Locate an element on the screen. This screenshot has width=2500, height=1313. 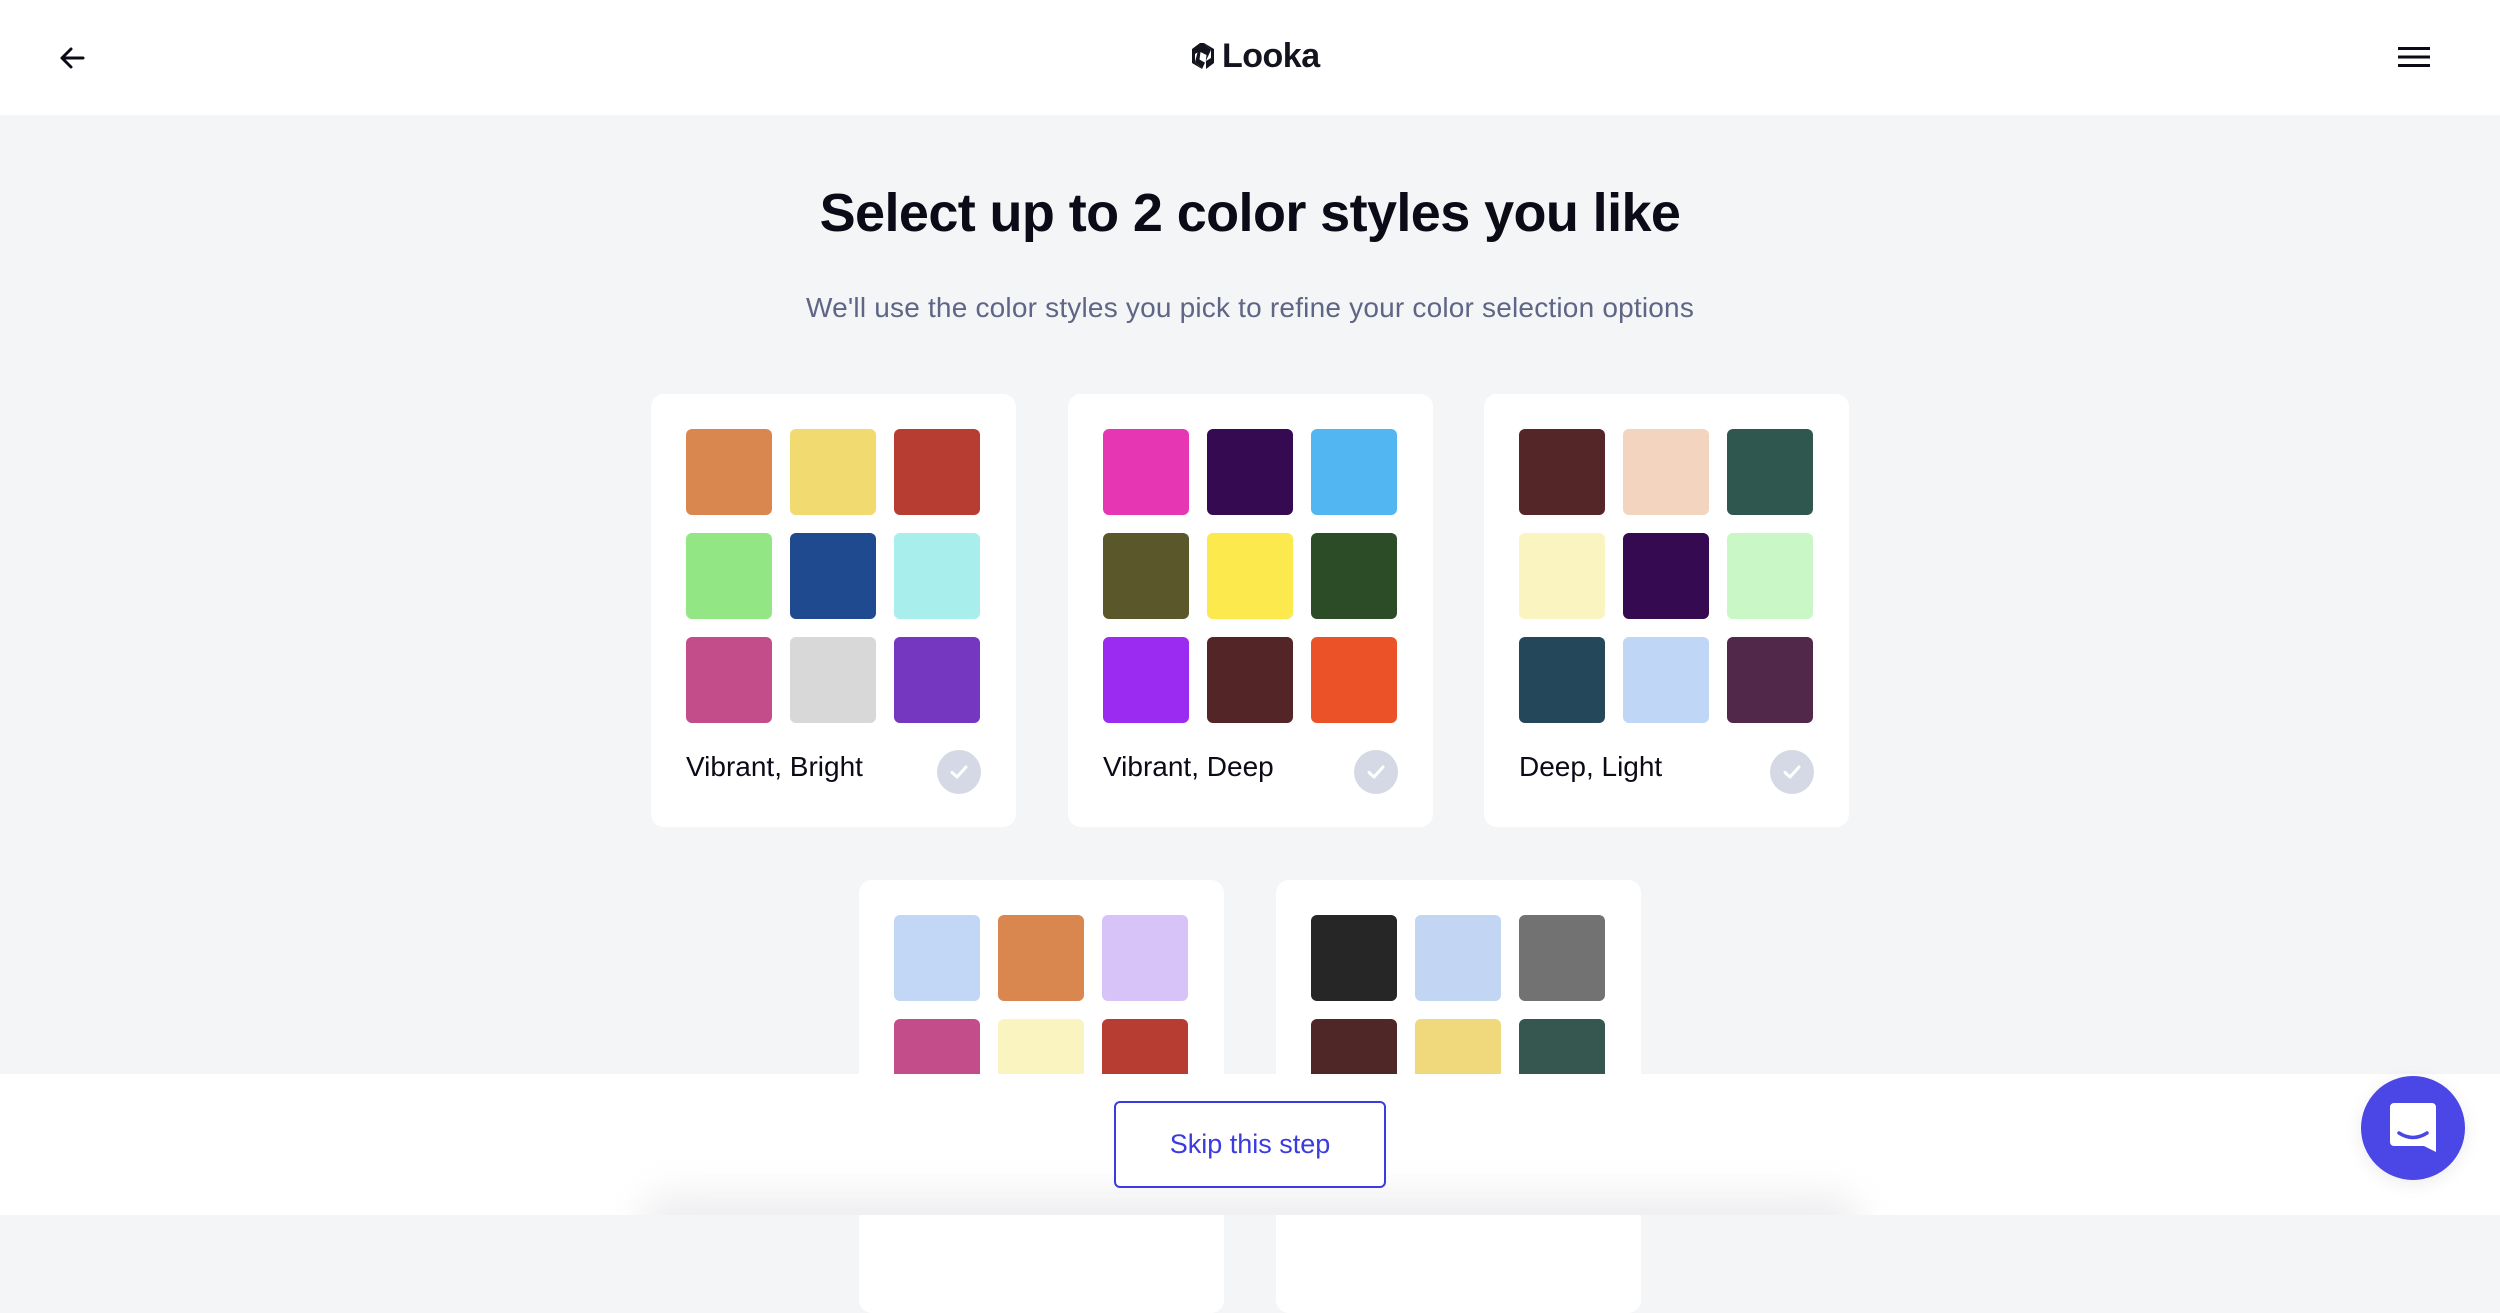
skip-step-button: Skip this step is located at coordinates (1250, 1144).